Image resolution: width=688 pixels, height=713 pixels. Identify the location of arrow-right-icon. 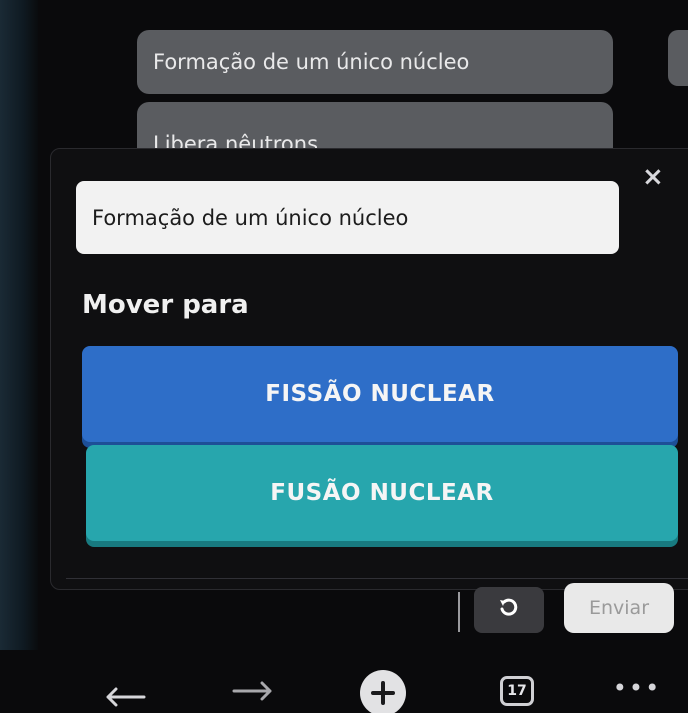
(253, 691).